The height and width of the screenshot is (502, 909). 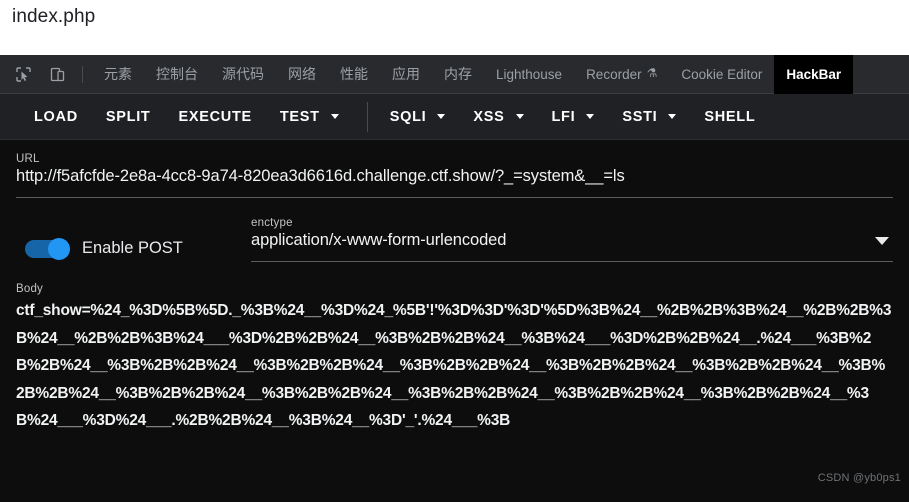 I want to click on action-separator, so click(x=367, y=116).